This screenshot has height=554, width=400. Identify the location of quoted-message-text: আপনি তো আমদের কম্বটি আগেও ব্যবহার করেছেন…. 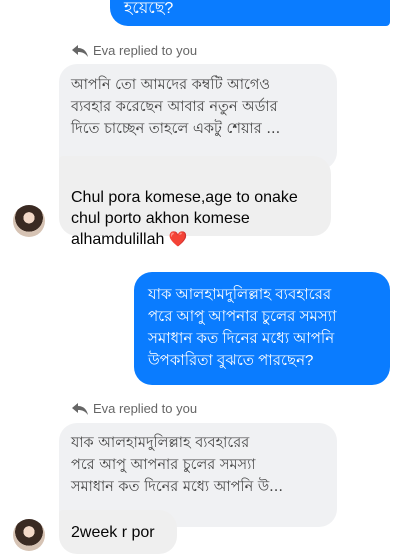
(176, 107).